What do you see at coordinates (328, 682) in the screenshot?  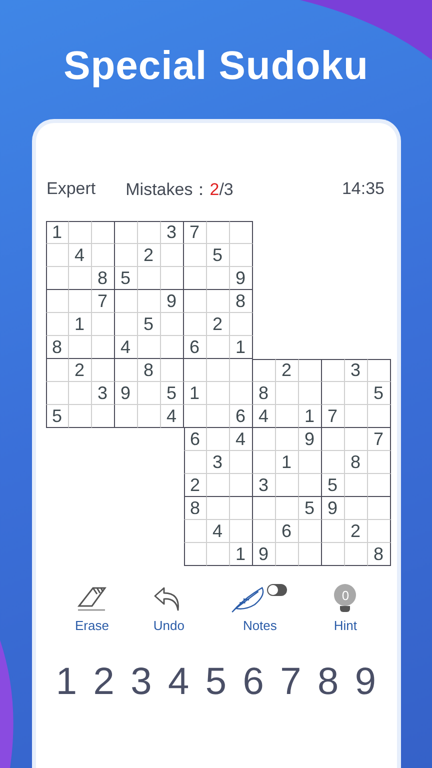 I see `number-key: 8` at bounding box center [328, 682].